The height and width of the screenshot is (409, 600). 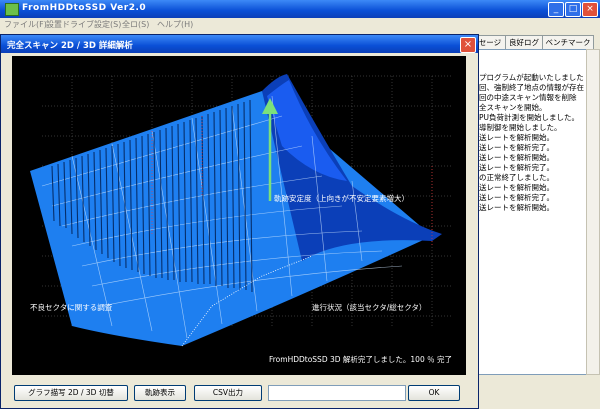 What do you see at coordinates (84, 8) in the screenshot?
I see `main-window-title: FromHDDtoSSD Ver2.0` at bounding box center [84, 8].